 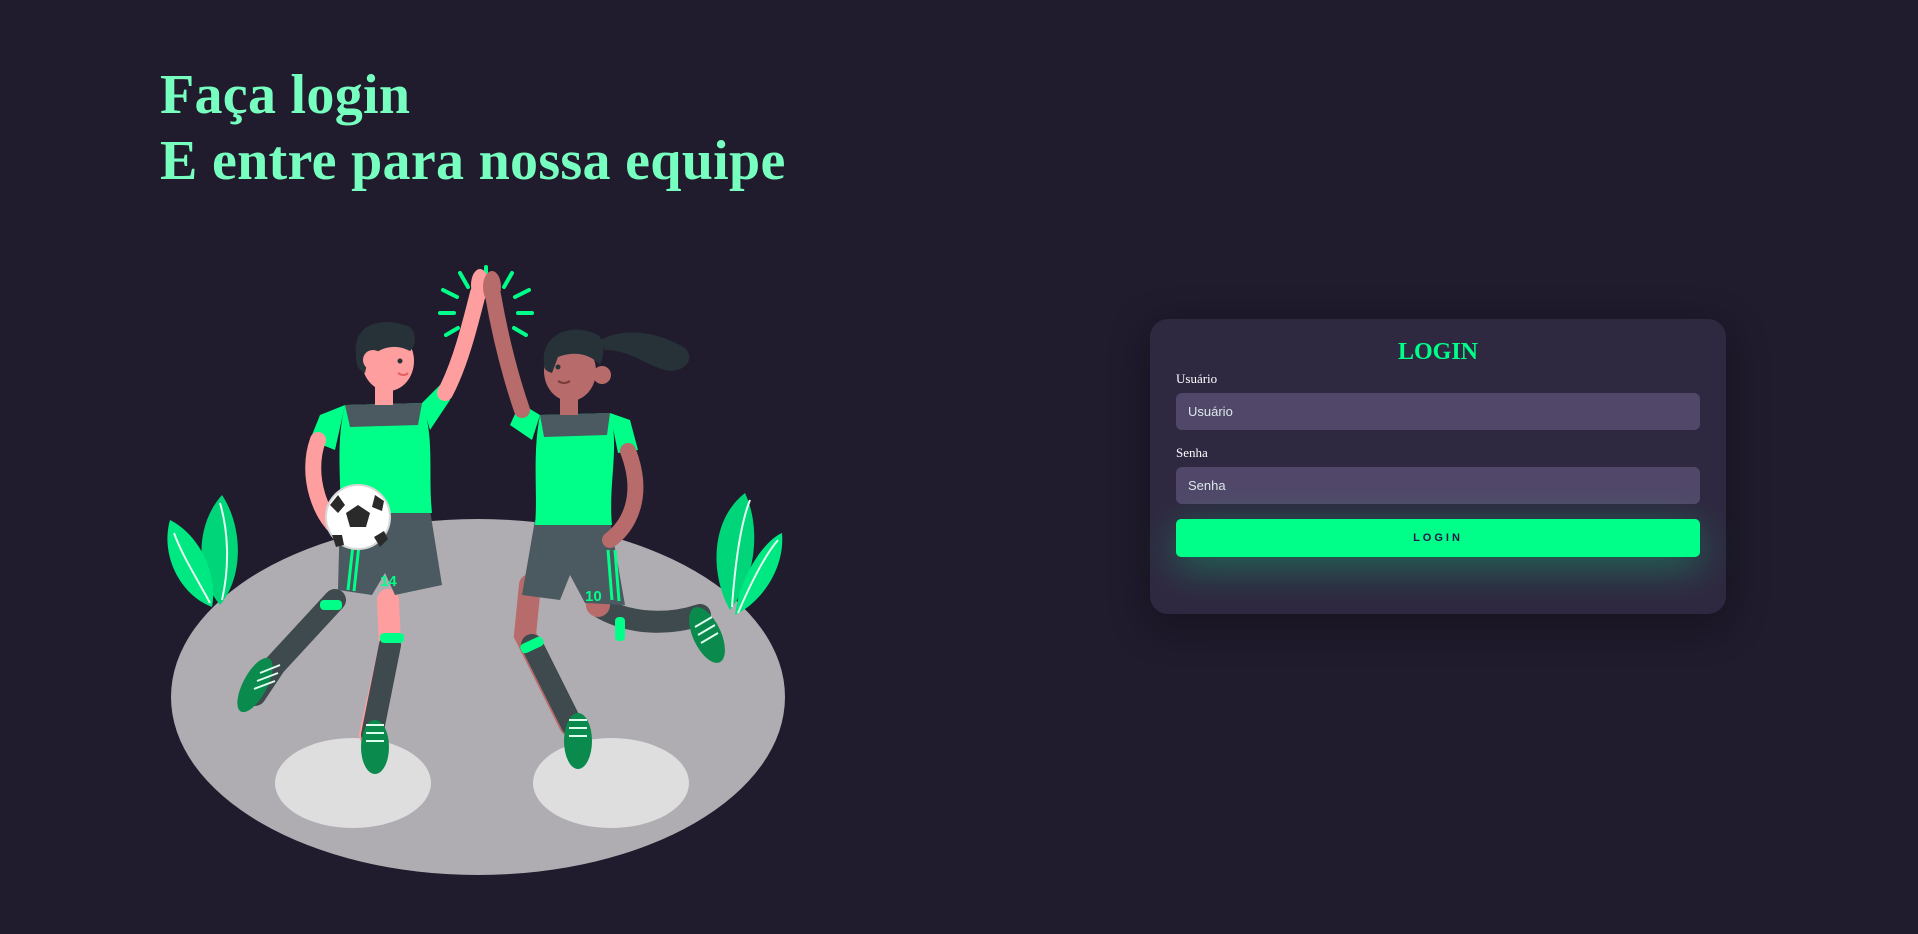 I want to click on username-input, so click(x=1438, y=411).